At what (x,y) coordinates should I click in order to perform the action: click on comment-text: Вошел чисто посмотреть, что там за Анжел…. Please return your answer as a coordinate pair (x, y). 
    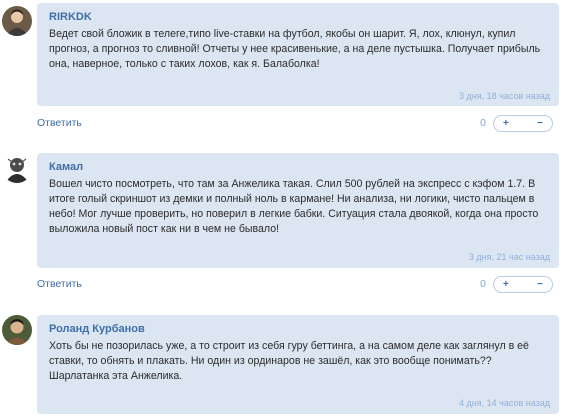
    Looking at the image, I should click on (294, 206).